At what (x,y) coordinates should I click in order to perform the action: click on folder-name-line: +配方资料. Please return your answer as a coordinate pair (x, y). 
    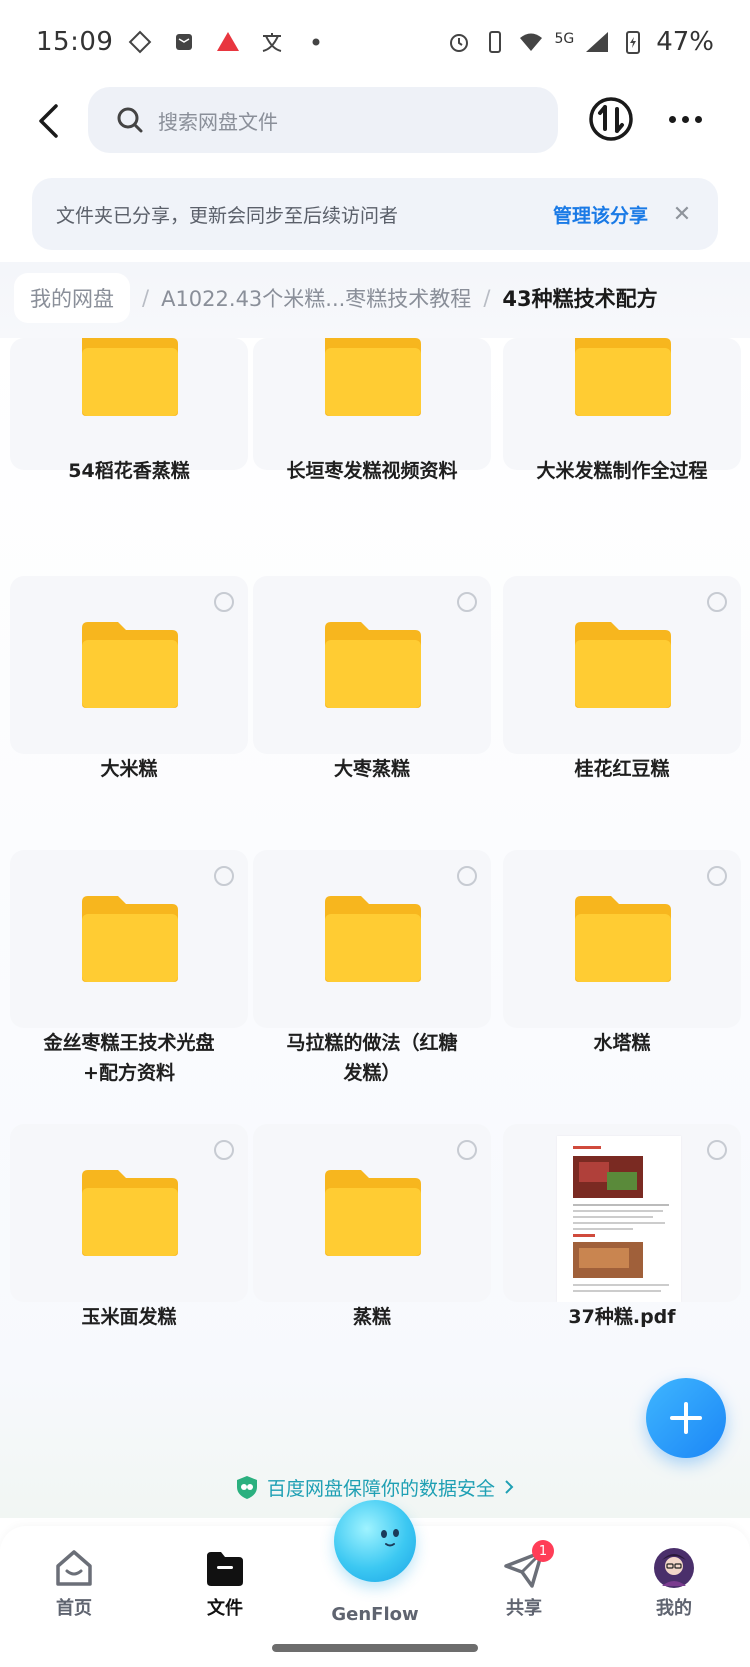
    Looking at the image, I should click on (129, 1073).